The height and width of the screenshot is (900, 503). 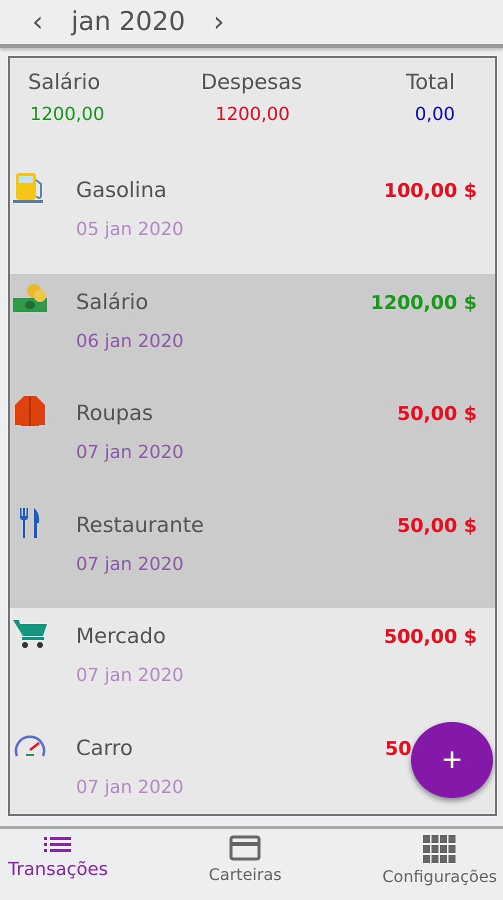 I want to click on transaction-amount: 100,00 $, so click(x=430, y=190).